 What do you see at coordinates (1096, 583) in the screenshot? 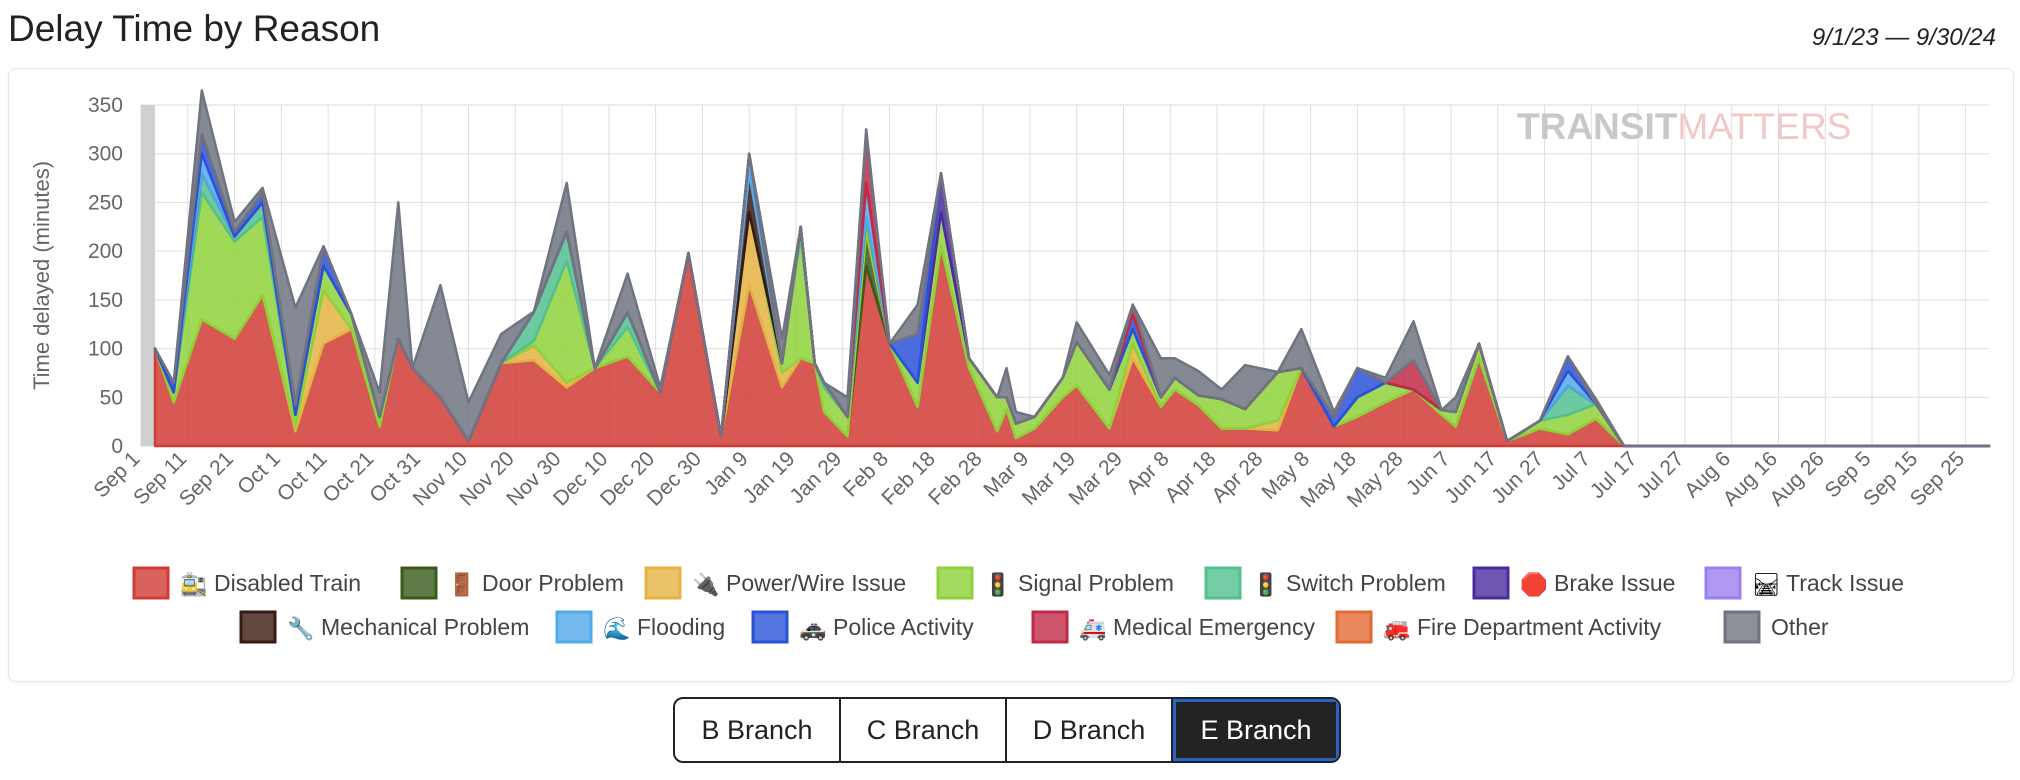
I see `legend-label: Signal Problem` at bounding box center [1096, 583].